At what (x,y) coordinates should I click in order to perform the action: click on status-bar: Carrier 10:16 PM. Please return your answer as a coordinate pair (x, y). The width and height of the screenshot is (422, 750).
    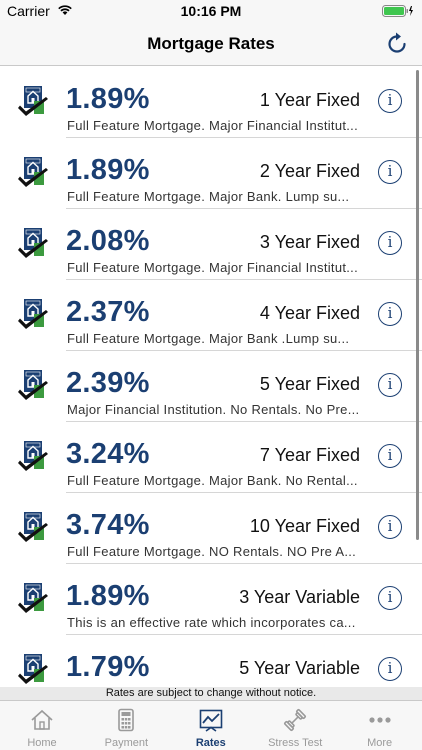
    Looking at the image, I should click on (211, 11).